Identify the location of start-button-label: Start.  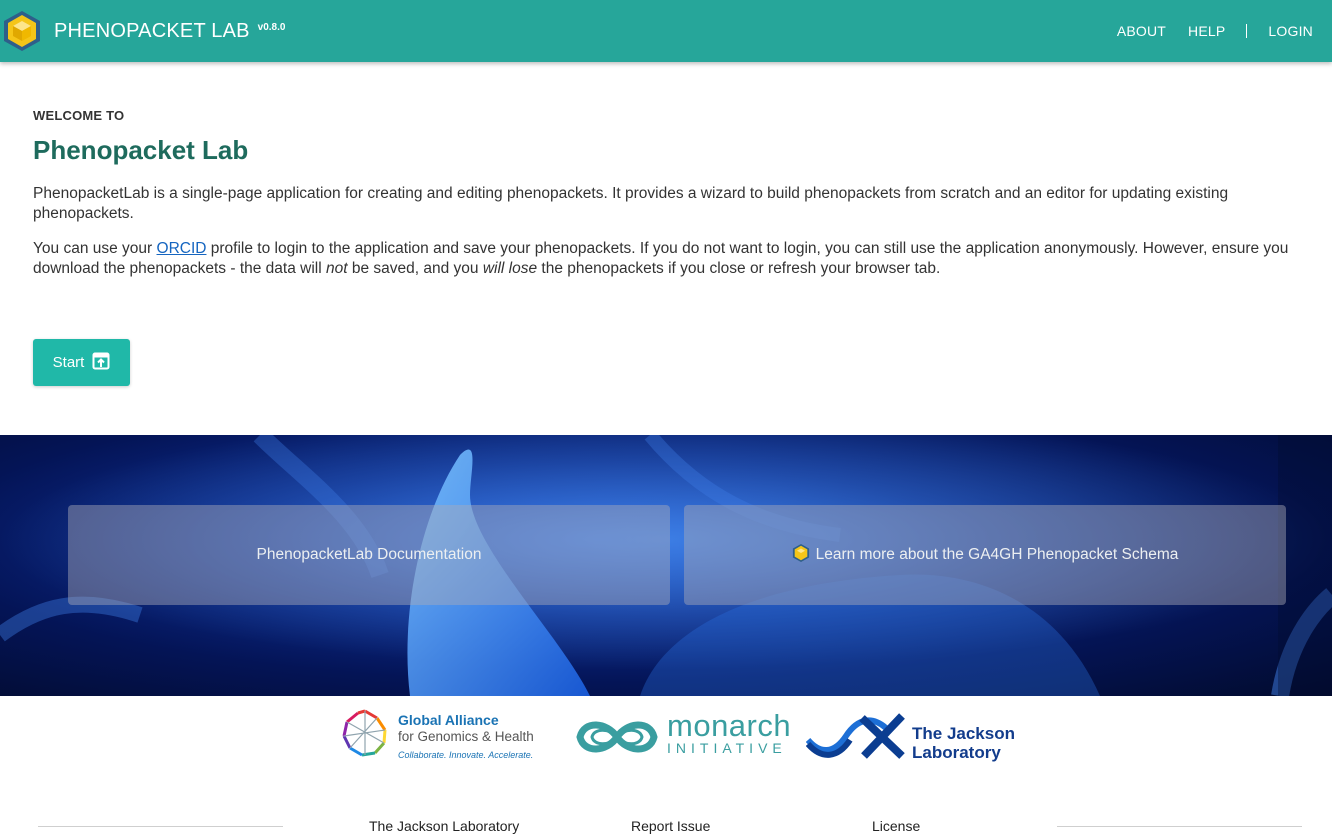
(68, 362).